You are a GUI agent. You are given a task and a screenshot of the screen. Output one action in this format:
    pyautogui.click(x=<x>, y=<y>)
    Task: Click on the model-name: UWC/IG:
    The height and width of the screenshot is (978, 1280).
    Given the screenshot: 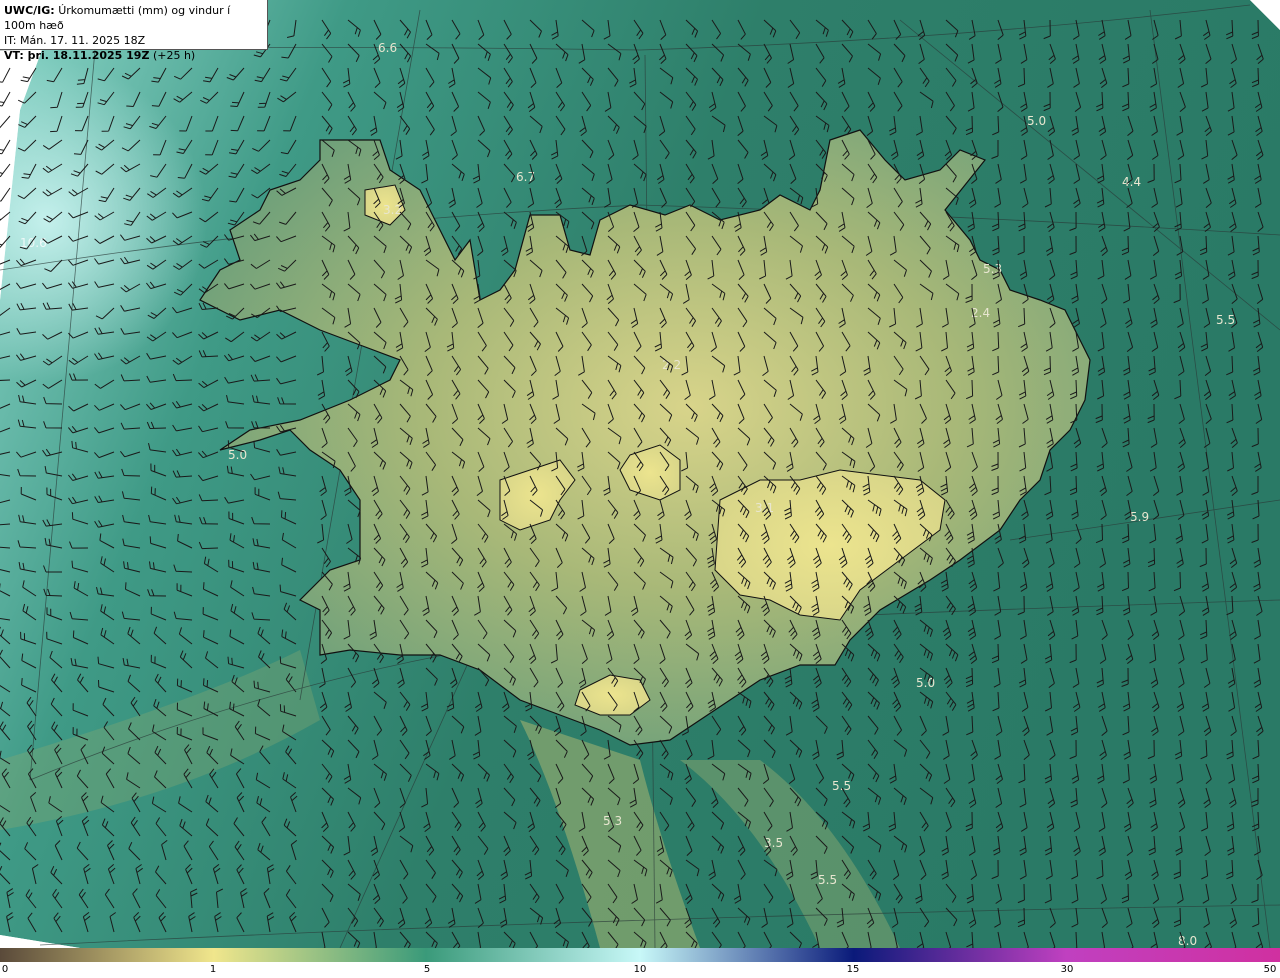 What is the action you would take?
    pyautogui.click(x=29, y=10)
    